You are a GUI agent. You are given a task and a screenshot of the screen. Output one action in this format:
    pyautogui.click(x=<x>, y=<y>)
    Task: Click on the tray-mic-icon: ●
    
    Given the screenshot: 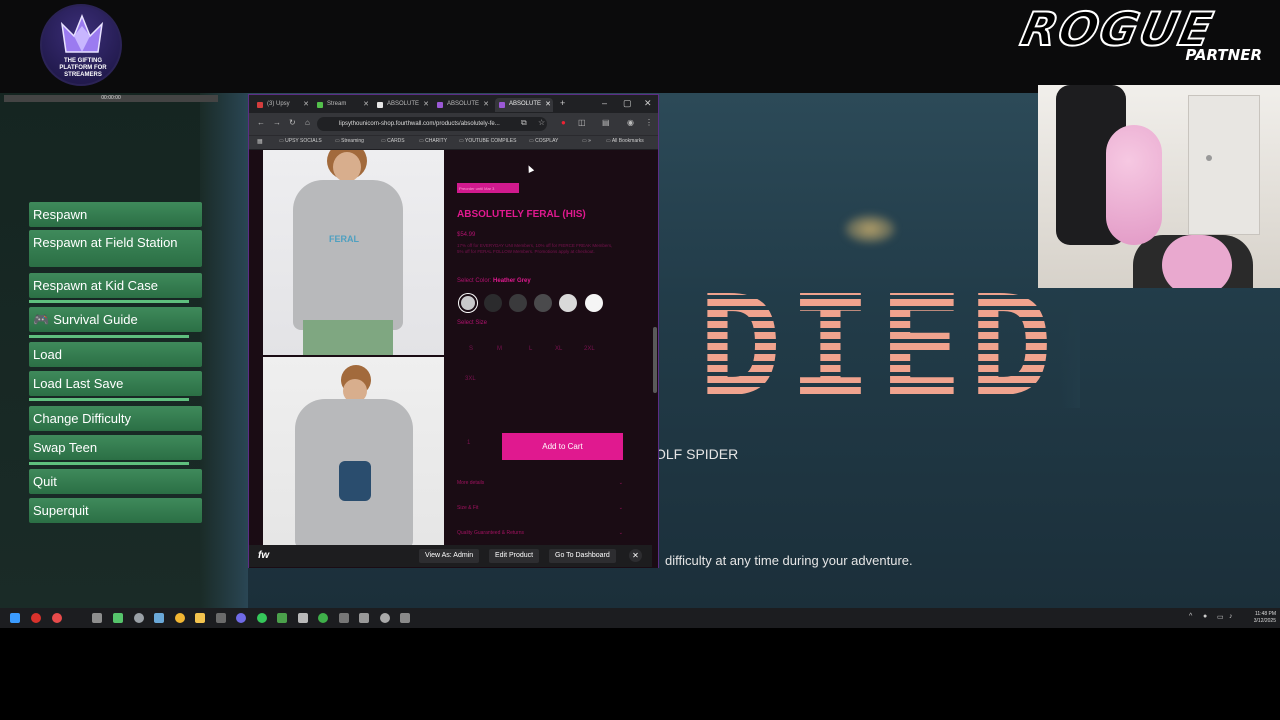 What is the action you would take?
    pyautogui.click(x=1205, y=616)
    